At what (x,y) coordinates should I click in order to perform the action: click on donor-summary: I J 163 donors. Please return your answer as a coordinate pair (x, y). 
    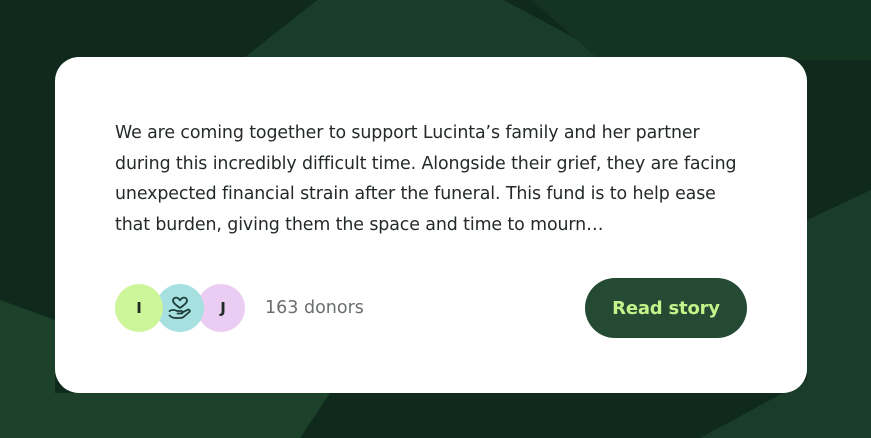
    Looking at the image, I should click on (239, 308).